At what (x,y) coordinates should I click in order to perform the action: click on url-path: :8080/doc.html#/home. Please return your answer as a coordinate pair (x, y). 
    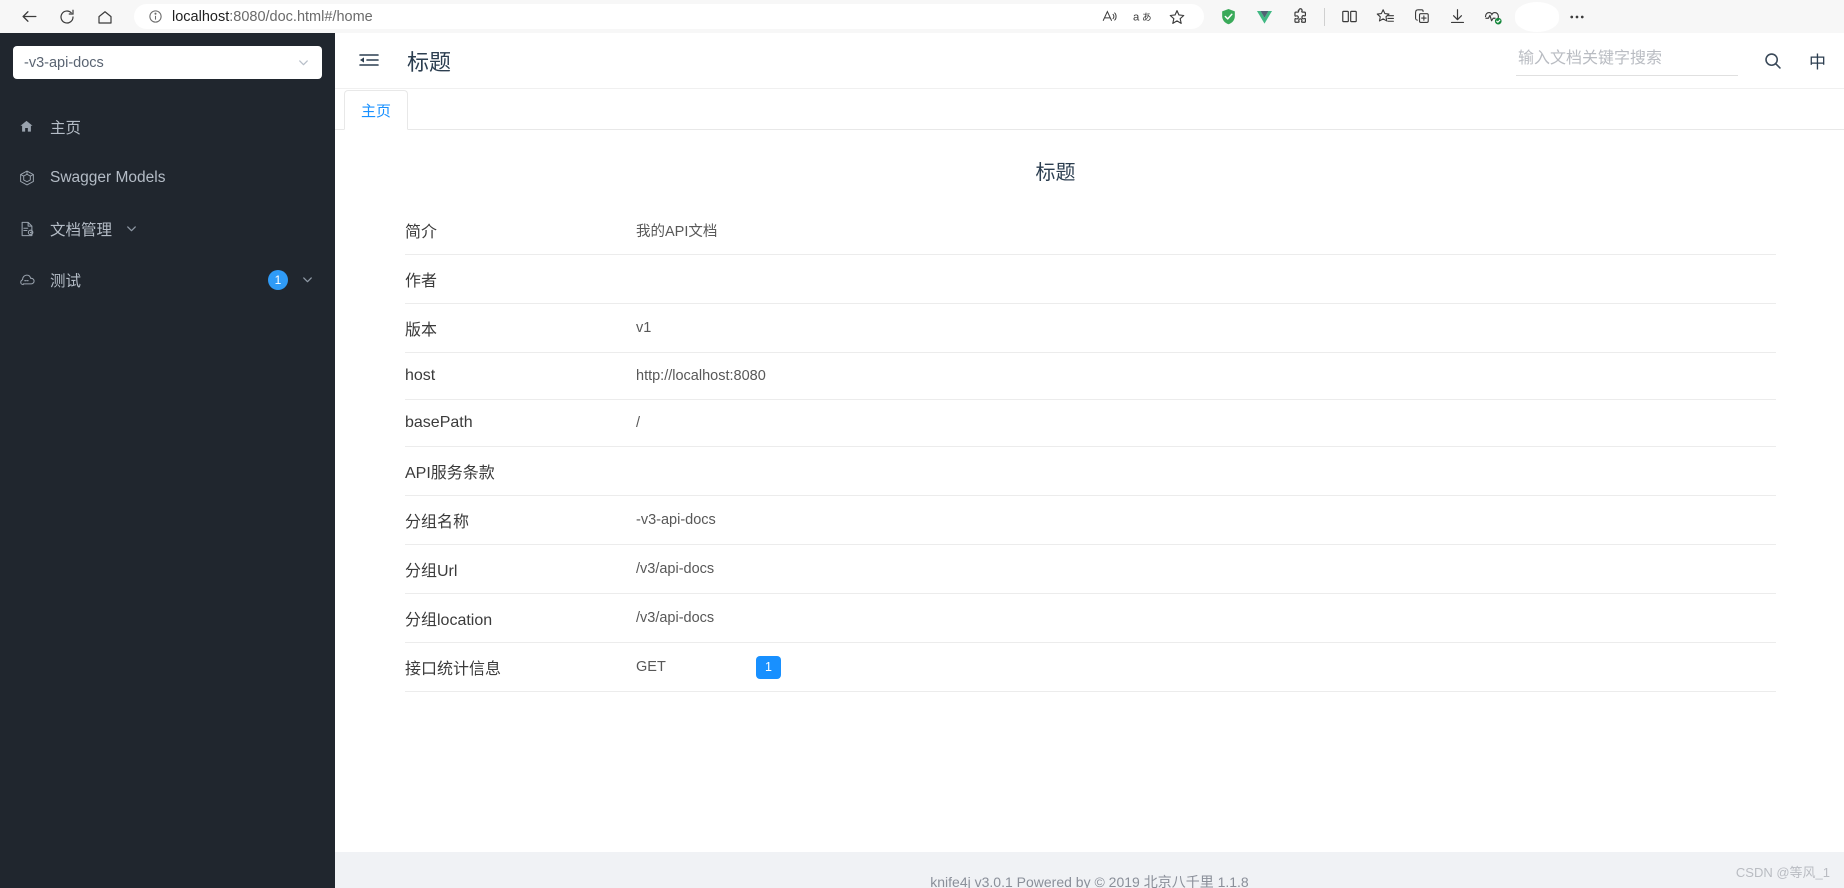
    Looking at the image, I should click on (301, 16).